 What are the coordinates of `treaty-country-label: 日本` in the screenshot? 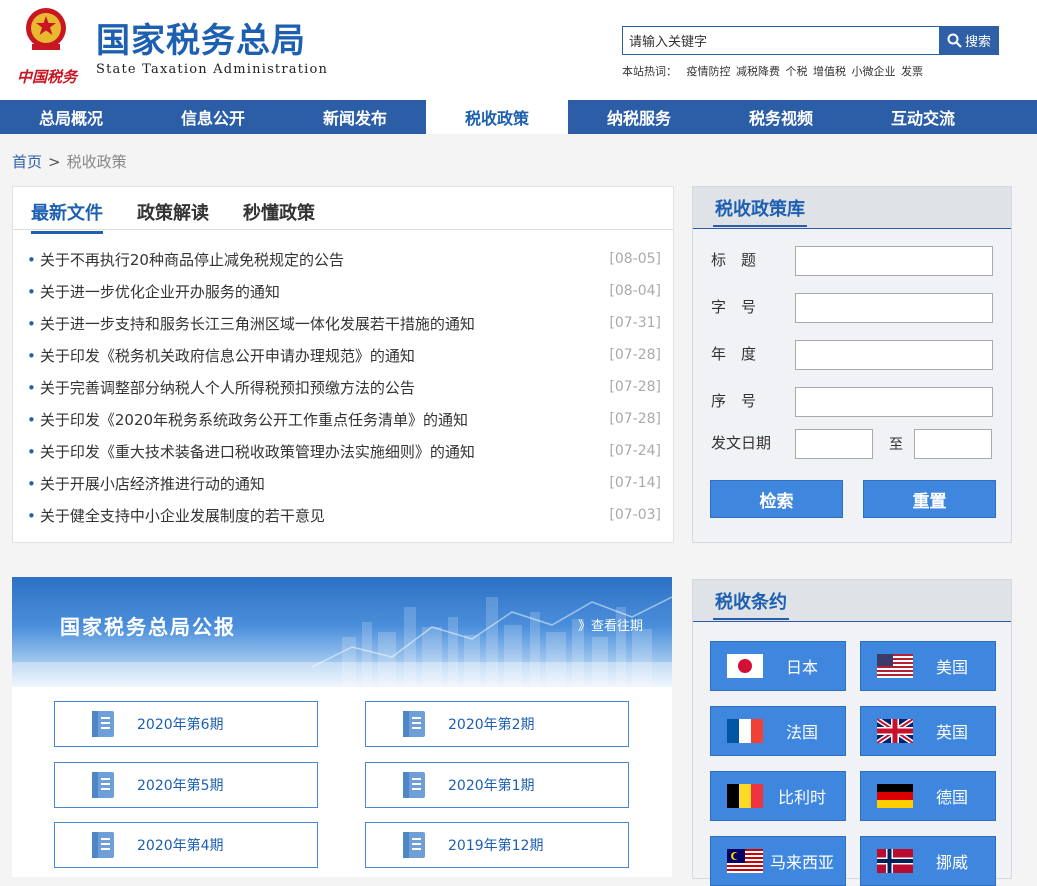 It's located at (801, 667).